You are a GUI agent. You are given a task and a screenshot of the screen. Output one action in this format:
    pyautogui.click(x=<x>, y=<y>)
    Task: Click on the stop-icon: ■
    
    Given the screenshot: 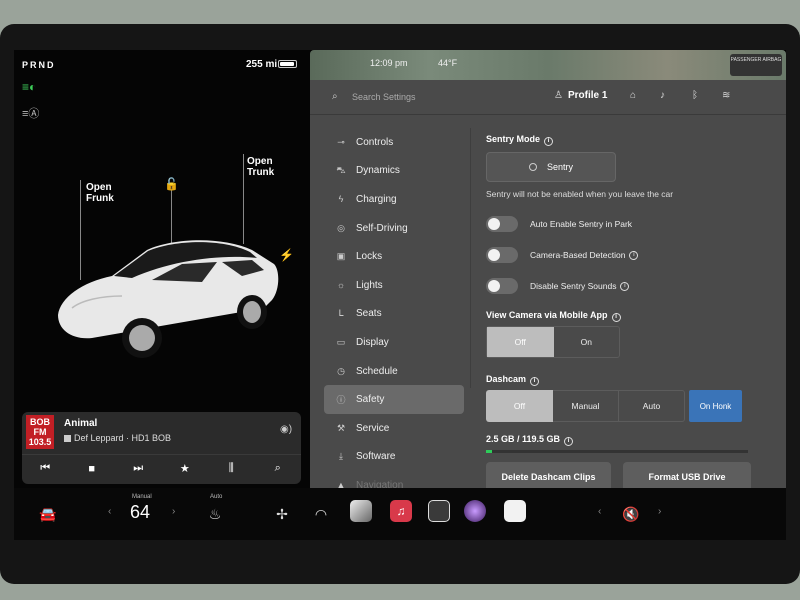 What is the action you would take?
    pyautogui.click(x=92, y=469)
    